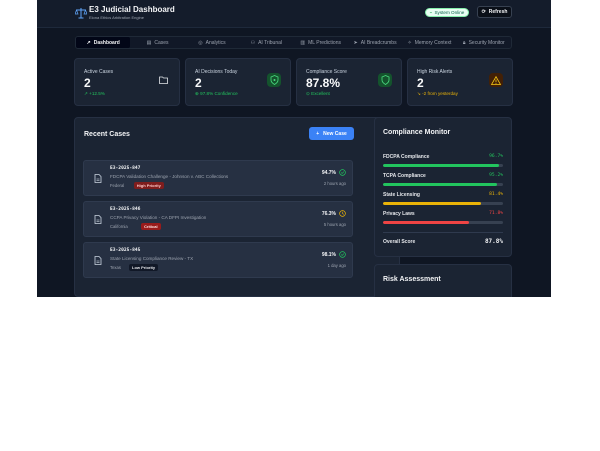  Describe the element at coordinates (119, 226) in the screenshot. I see `case-jurisdiction: California` at that location.